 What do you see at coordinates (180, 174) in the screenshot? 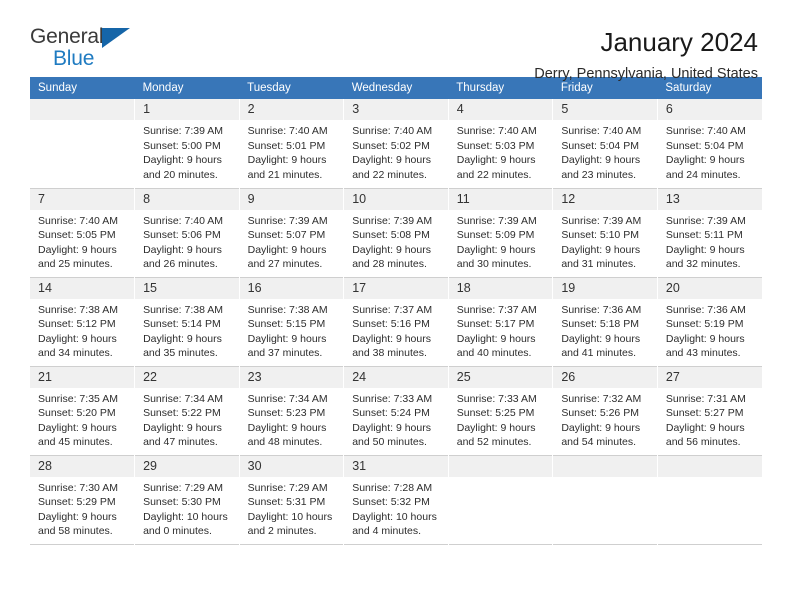
I see `info-line-daylight2: and 20 minutes.` at bounding box center [180, 174].